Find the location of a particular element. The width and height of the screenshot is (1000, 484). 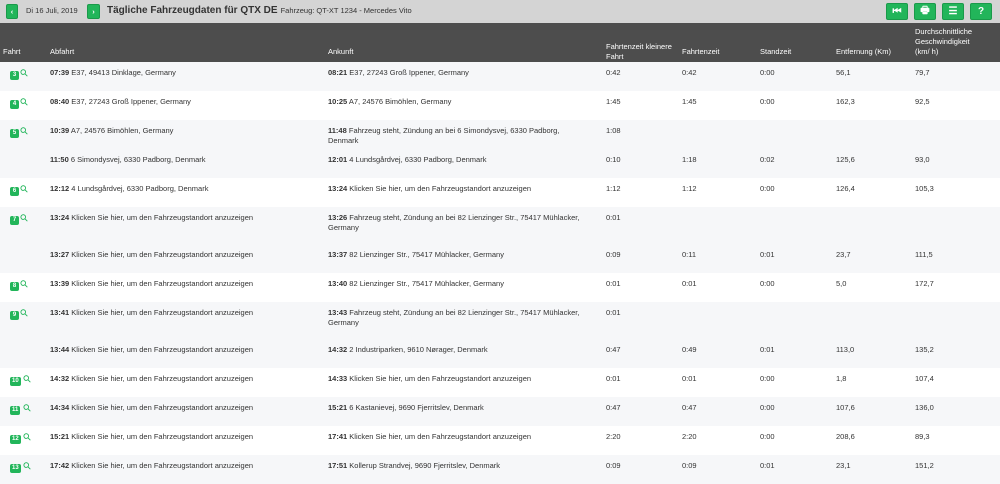

departure-time: 07:39 is located at coordinates (60, 72).